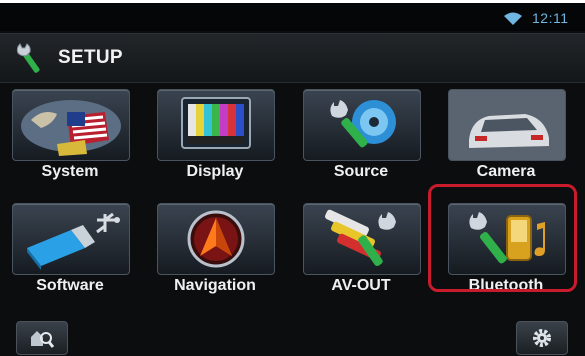 The width and height of the screenshot is (585, 356). I want to click on car-rear-icon, so click(507, 125).